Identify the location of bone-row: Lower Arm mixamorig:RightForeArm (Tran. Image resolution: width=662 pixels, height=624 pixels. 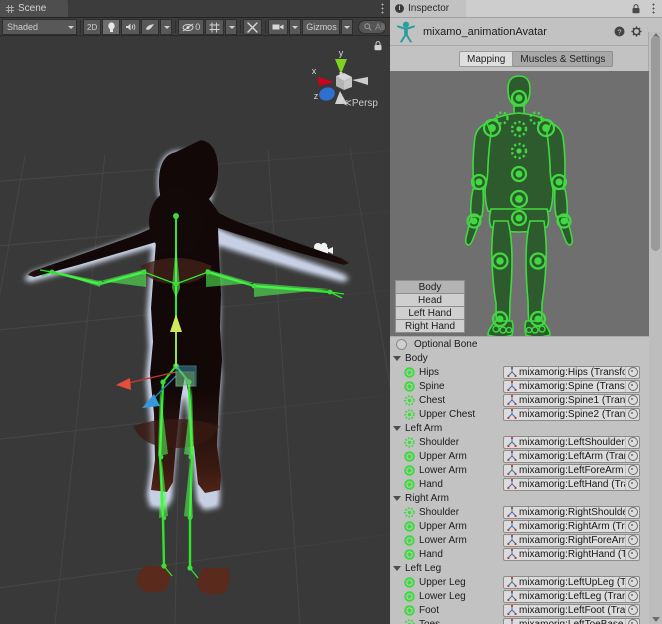
(519, 540).